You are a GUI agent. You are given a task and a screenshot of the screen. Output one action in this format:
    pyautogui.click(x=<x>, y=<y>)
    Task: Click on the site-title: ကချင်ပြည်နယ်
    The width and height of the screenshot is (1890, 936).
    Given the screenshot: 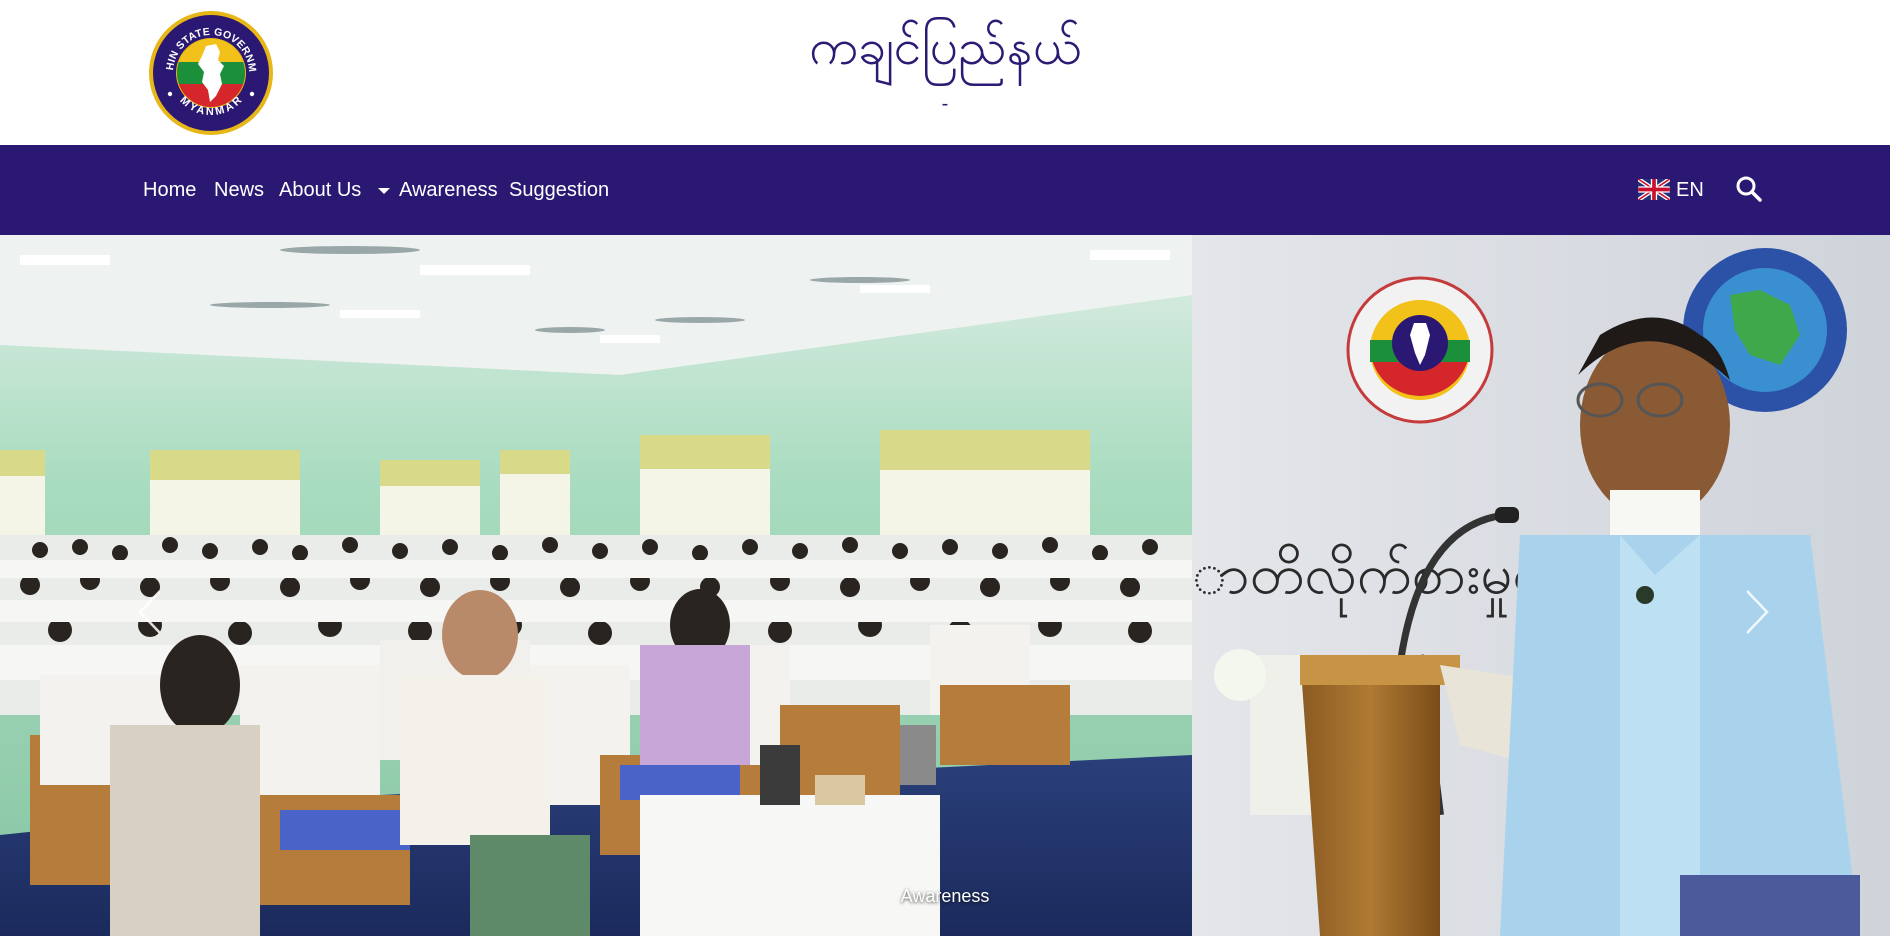 What is the action you would take?
    pyautogui.click(x=945, y=47)
    